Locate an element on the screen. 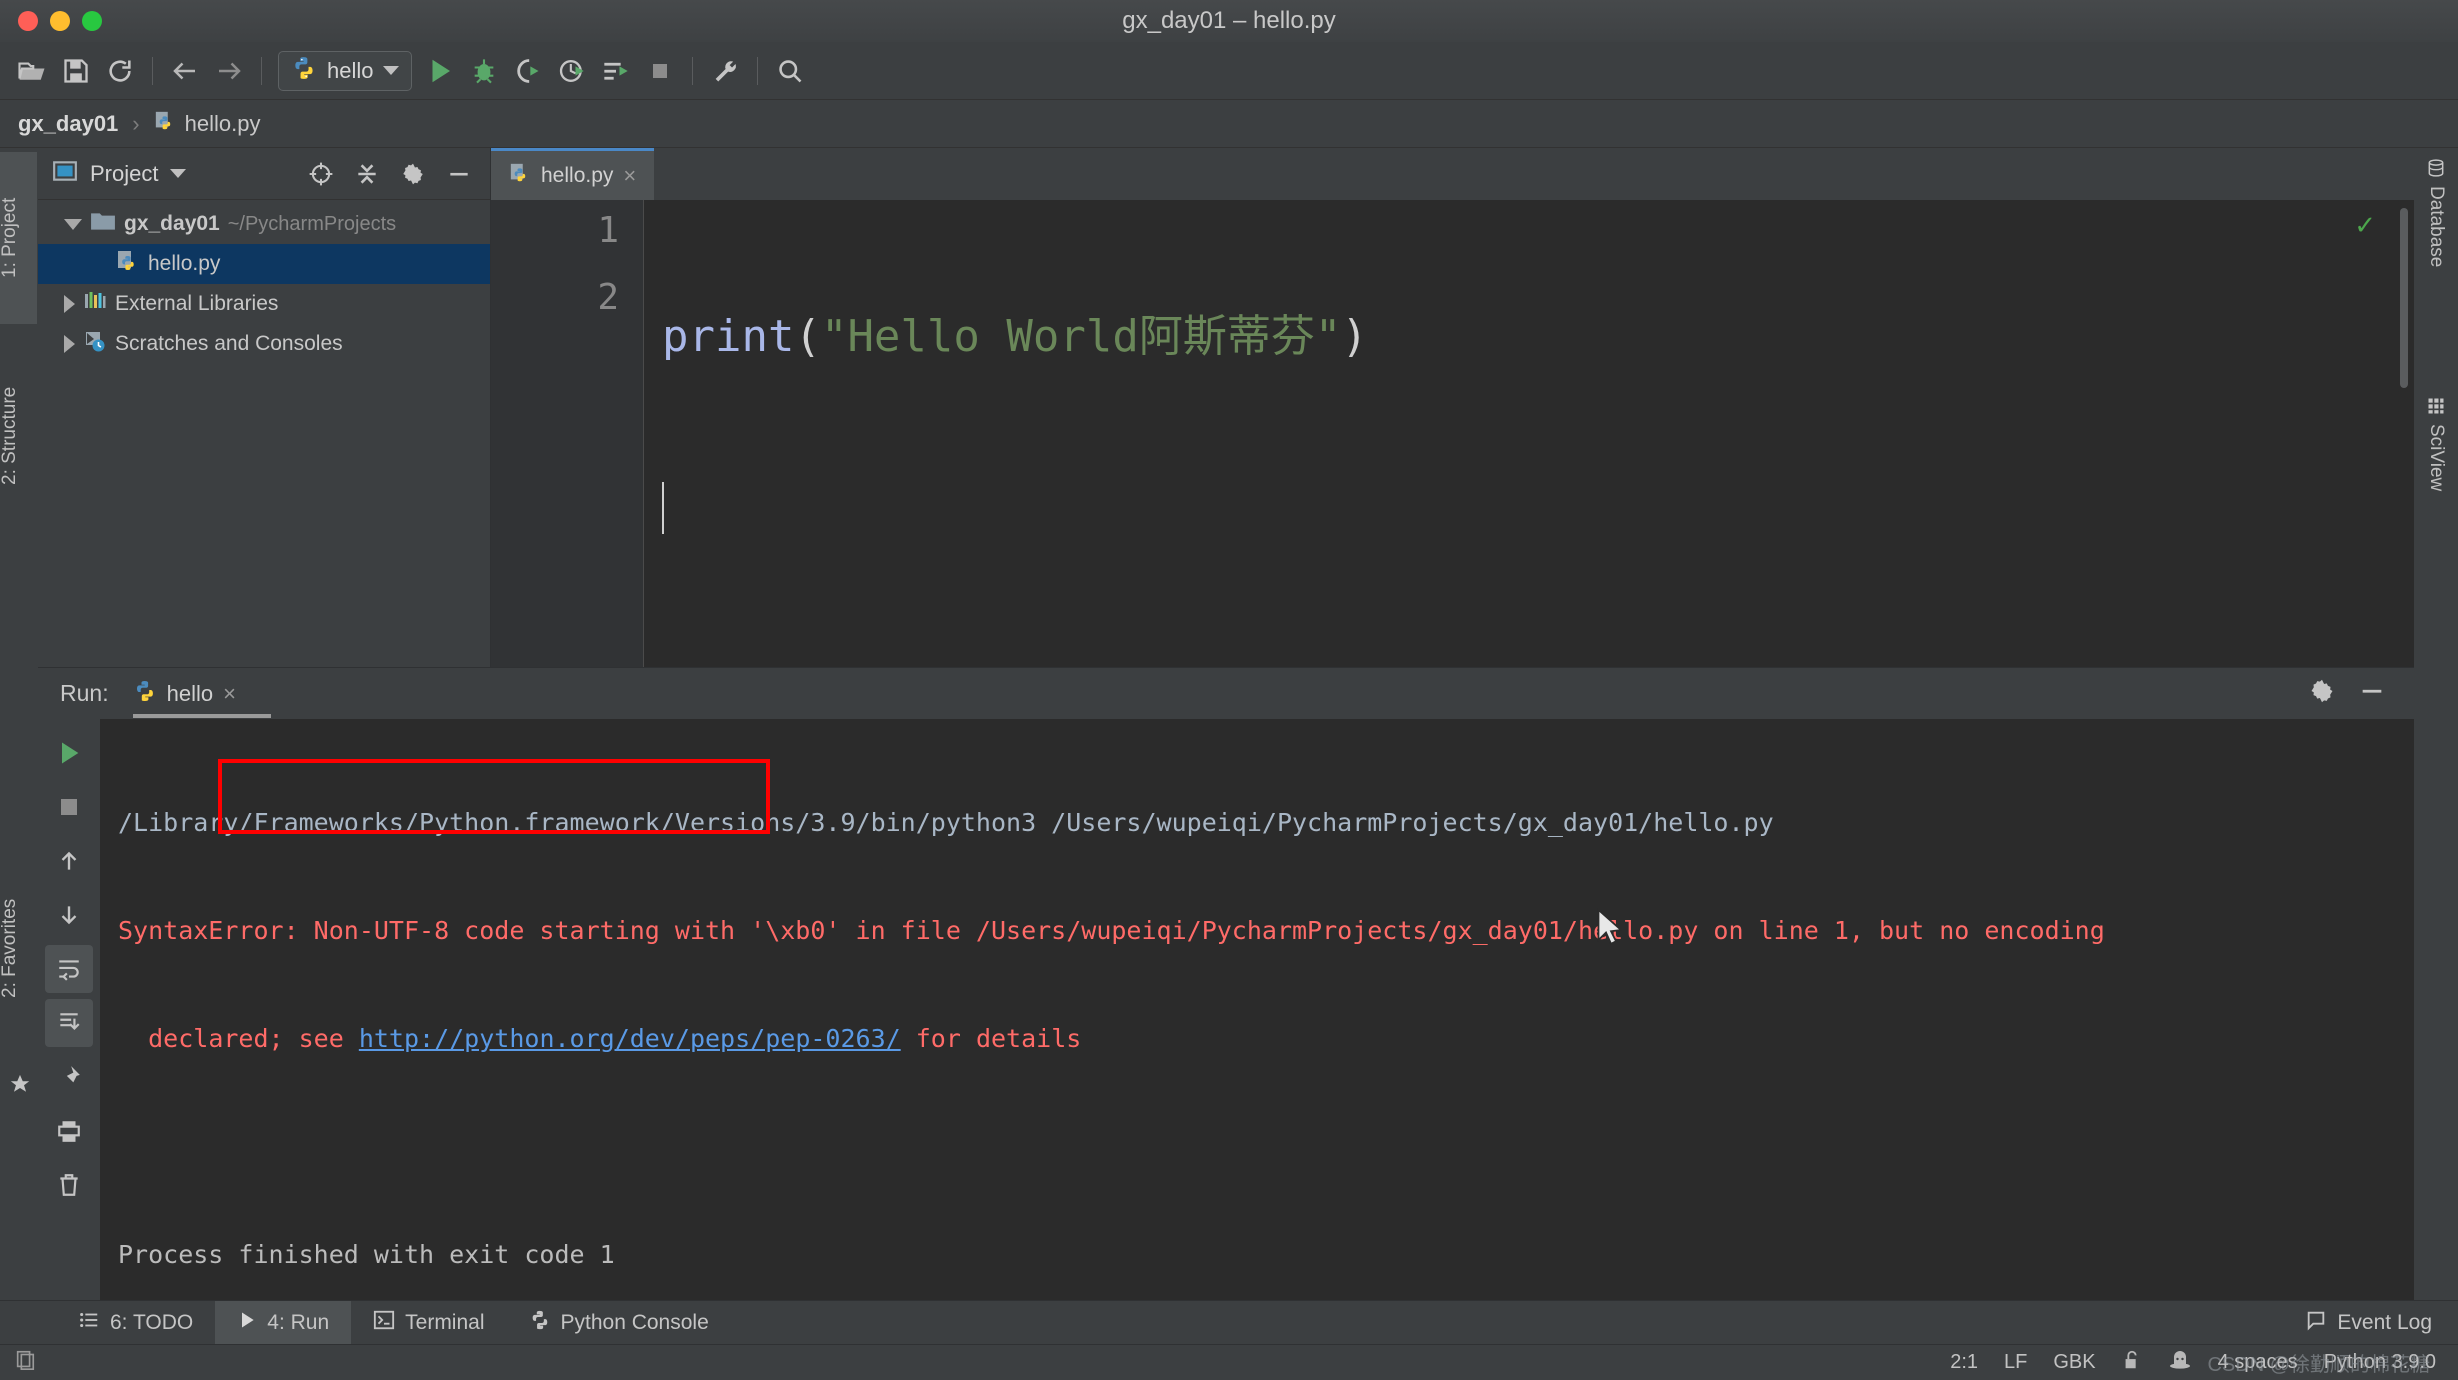  pin-icon is located at coordinates (69, 1077).